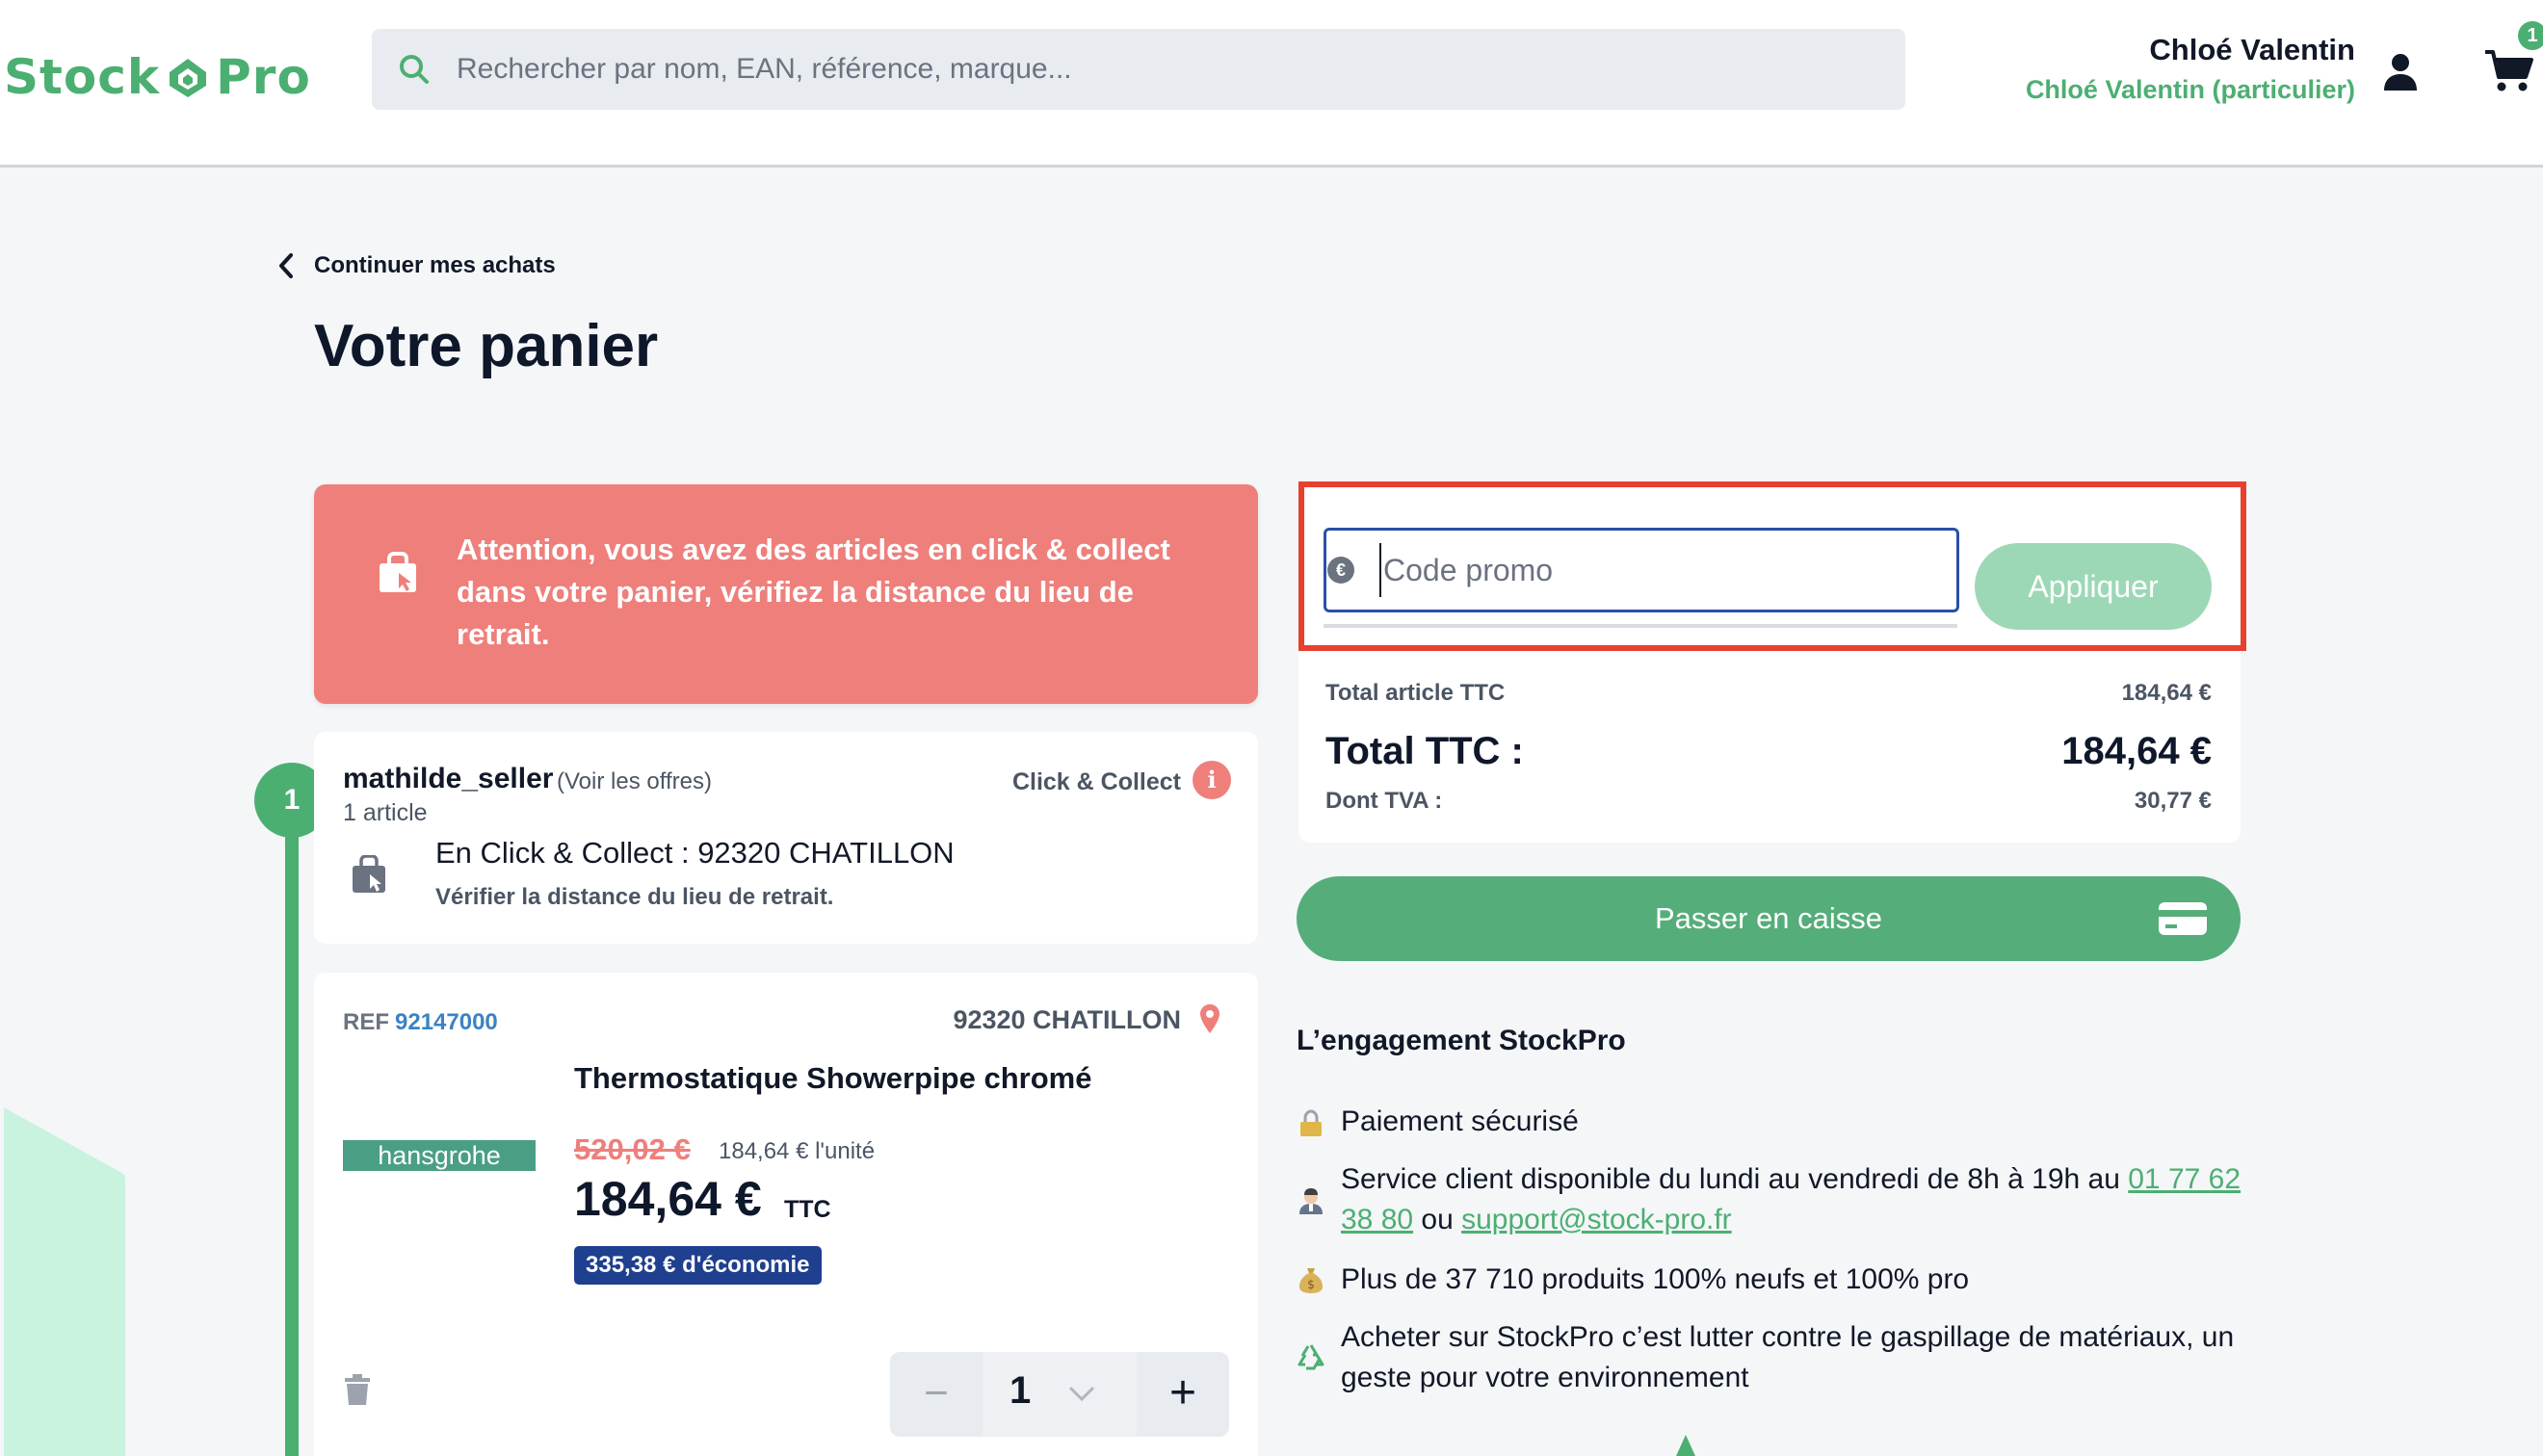  What do you see at coordinates (1311, 1201) in the screenshot?
I see `support-agent-icon` at bounding box center [1311, 1201].